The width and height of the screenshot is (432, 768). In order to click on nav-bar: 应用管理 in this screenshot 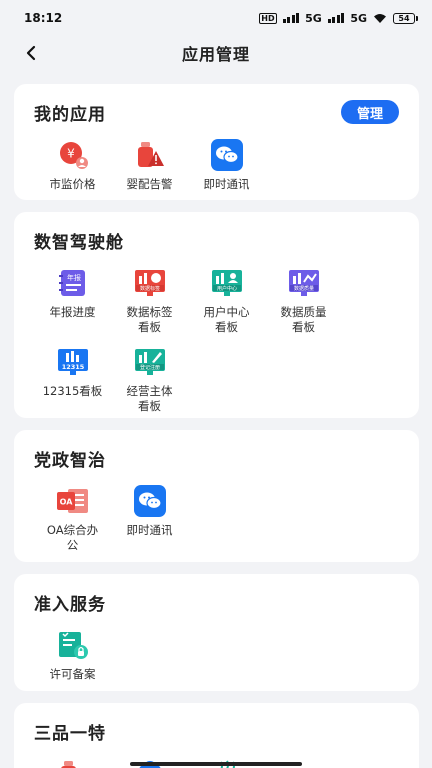, I will do `click(216, 53)`.